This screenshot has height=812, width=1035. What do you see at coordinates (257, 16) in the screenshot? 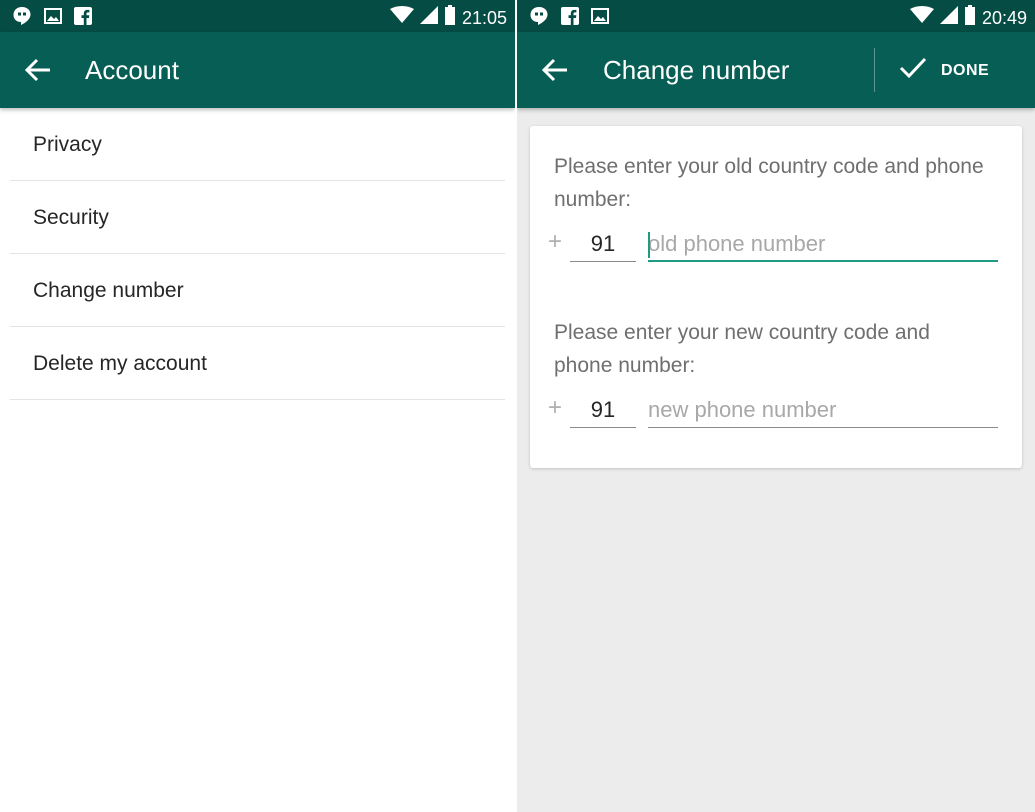
I see `status-bar: 21:05` at bounding box center [257, 16].